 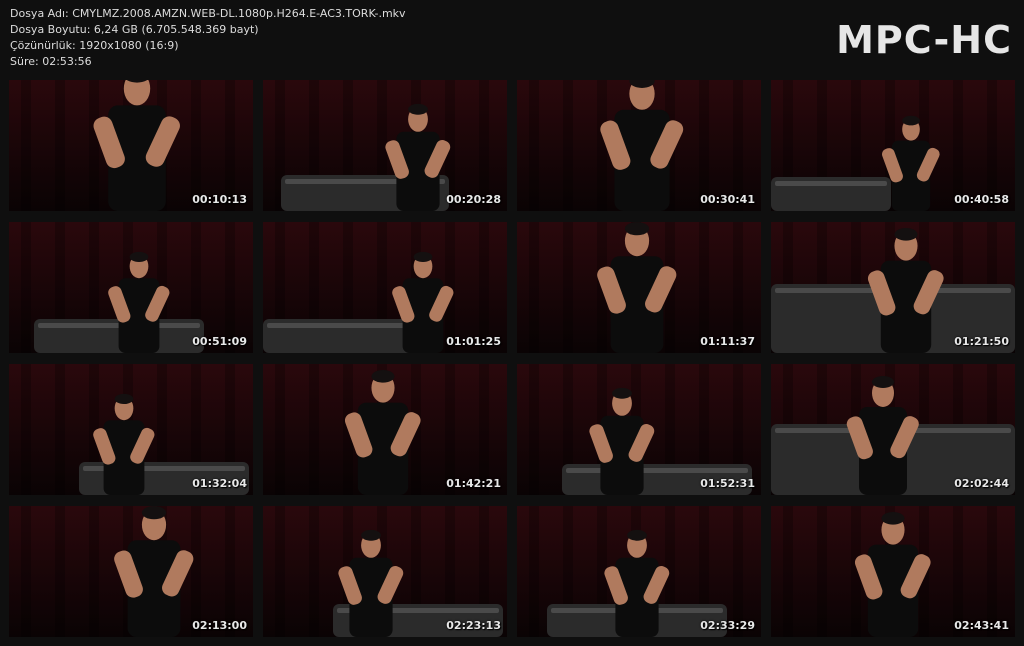 I want to click on timestamp: 00:51:09, so click(x=219, y=341).